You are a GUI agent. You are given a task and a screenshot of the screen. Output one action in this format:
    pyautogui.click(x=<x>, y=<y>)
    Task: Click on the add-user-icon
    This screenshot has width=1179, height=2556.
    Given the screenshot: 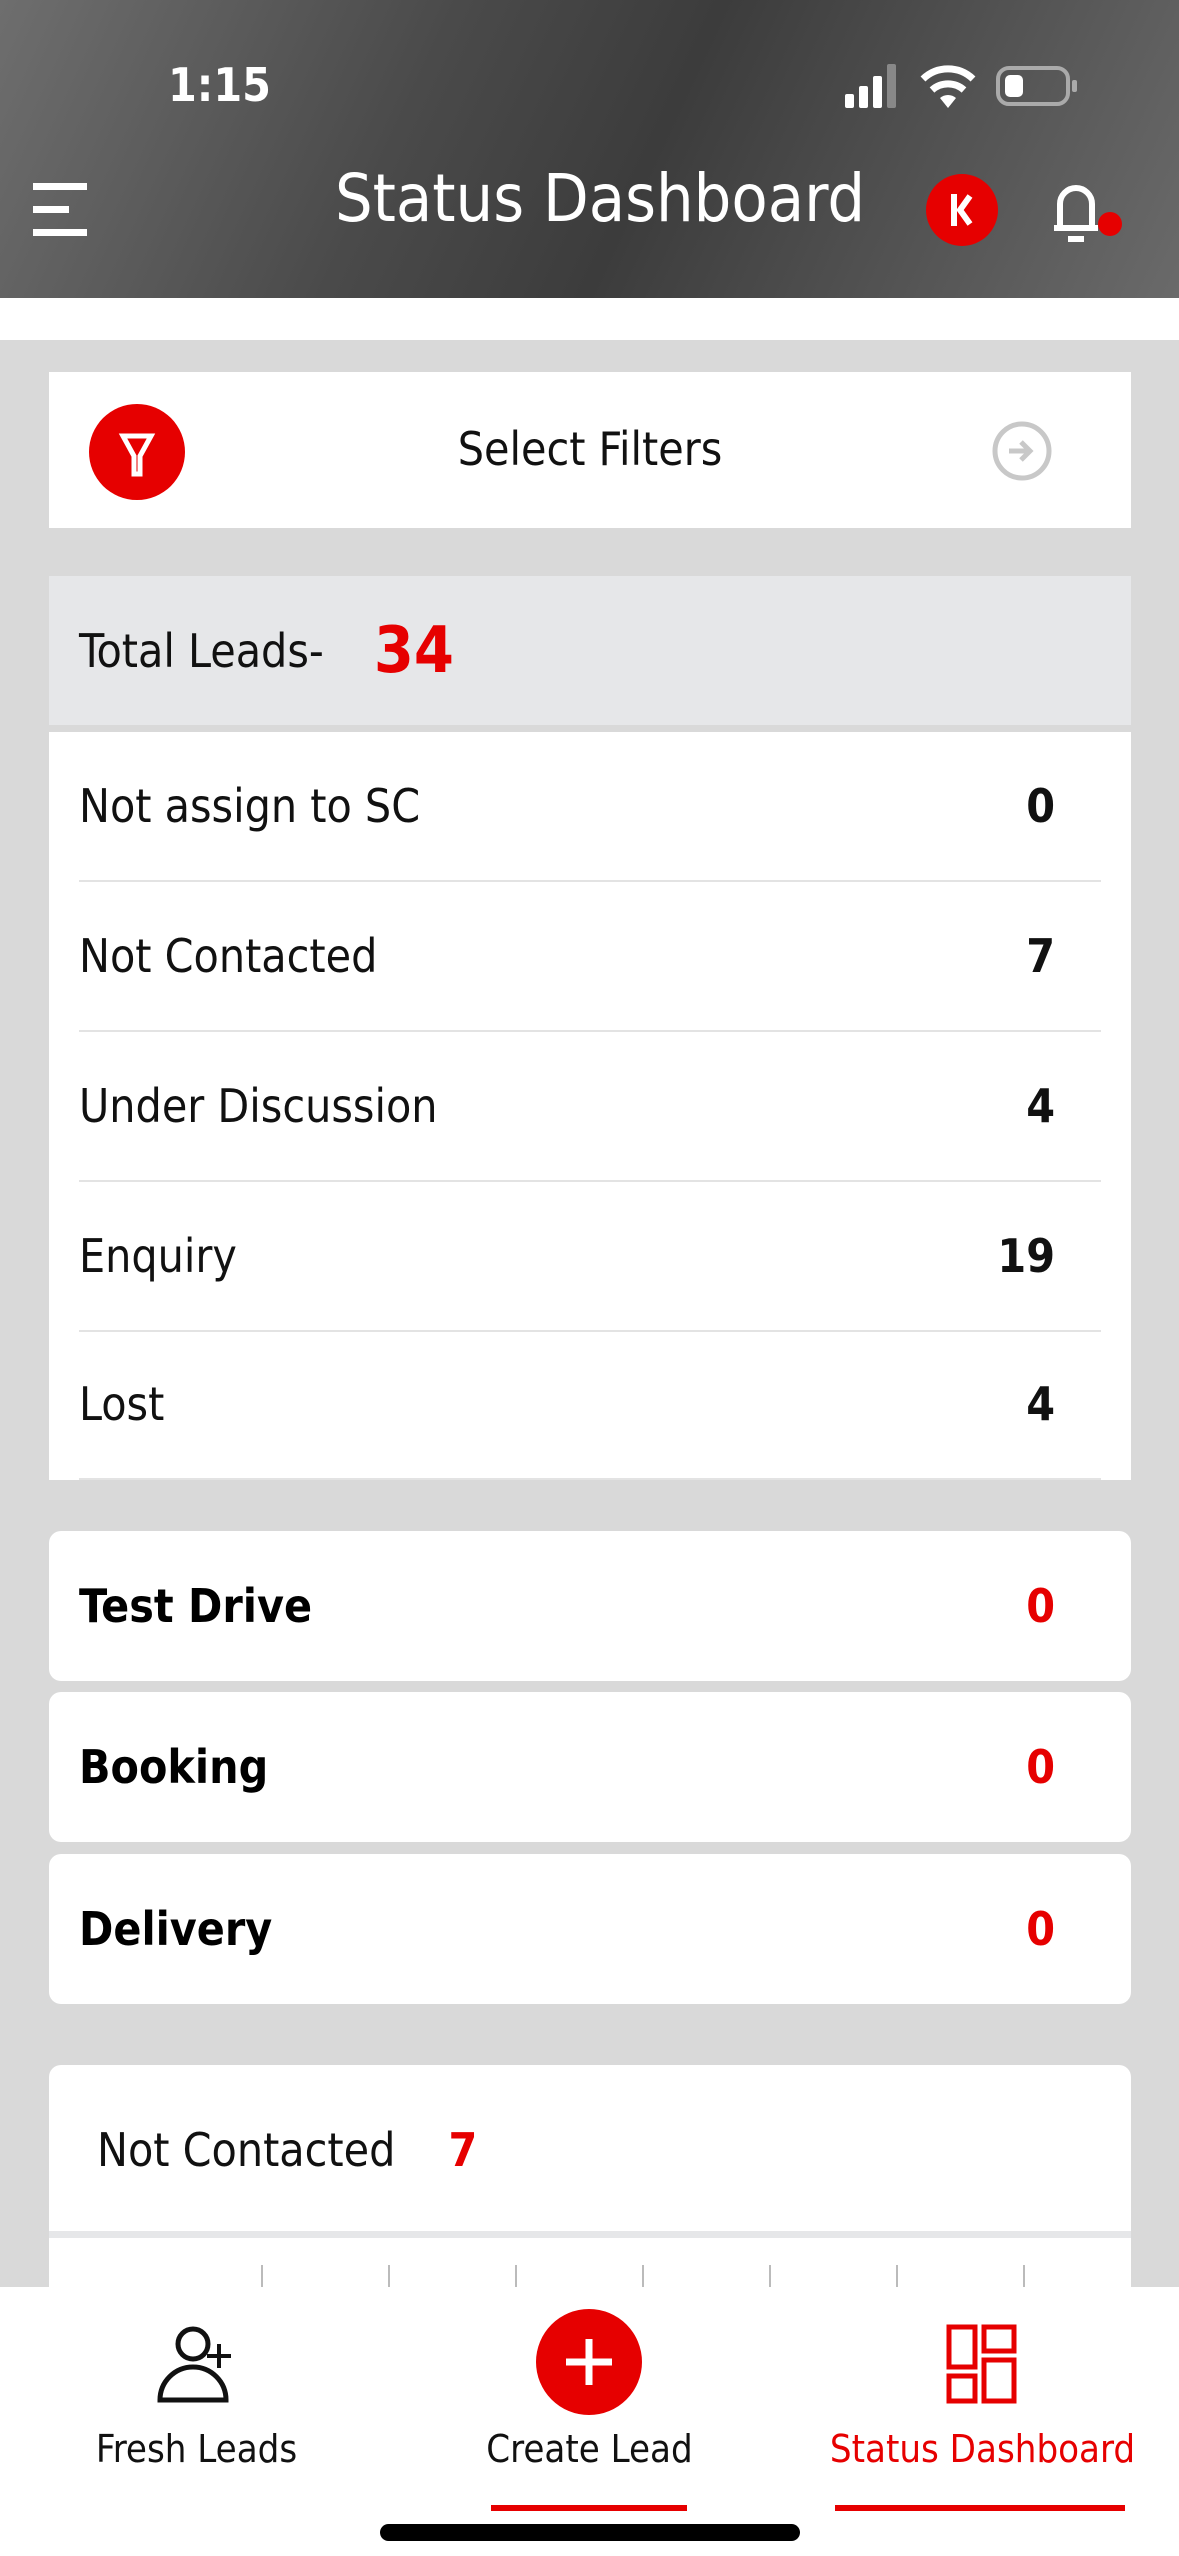 What is the action you would take?
    pyautogui.click(x=194, y=2364)
    